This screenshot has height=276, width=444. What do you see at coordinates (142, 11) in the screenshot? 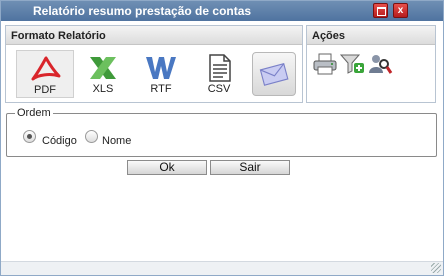
I see `window-title: Relatório resumo prestação de contas` at bounding box center [142, 11].